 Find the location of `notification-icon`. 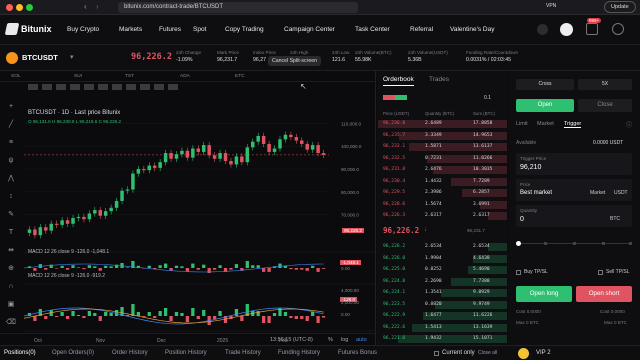

notification-icon is located at coordinates (592, 29).